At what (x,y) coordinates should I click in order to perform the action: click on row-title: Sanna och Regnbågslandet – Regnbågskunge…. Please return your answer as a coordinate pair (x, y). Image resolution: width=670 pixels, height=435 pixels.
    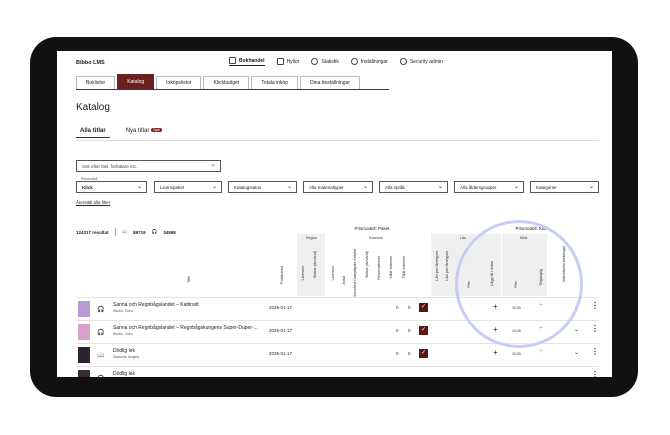
    Looking at the image, I should click on (185, 328).